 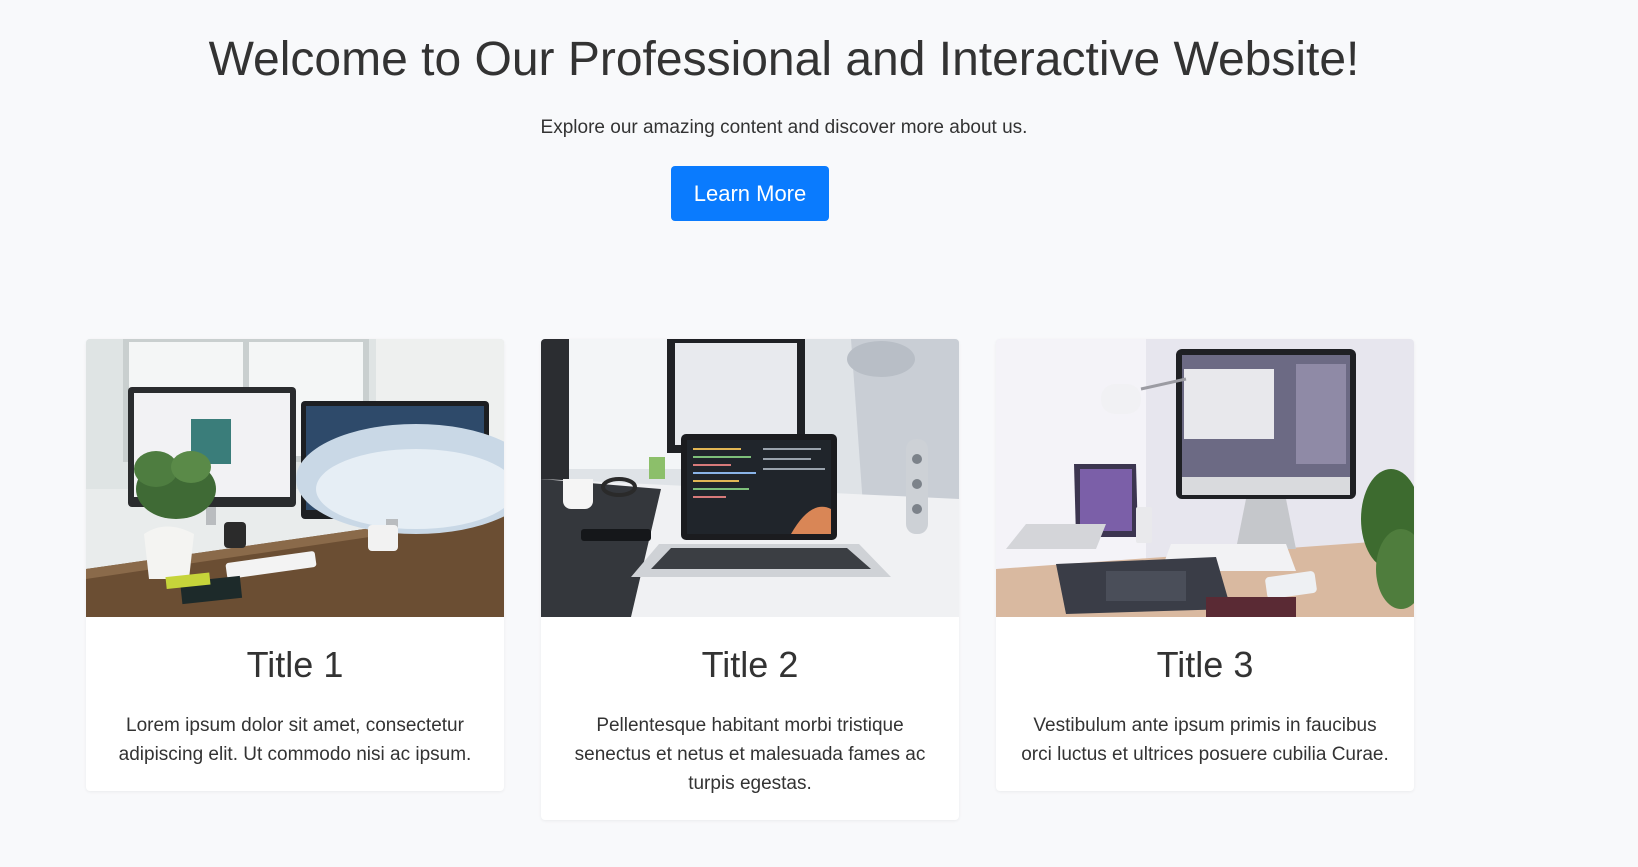 What do you see at coordinates (1205, 478) in the screenshot?
I see `card-image-imac-tablet` at bounding box center [1205, 478].